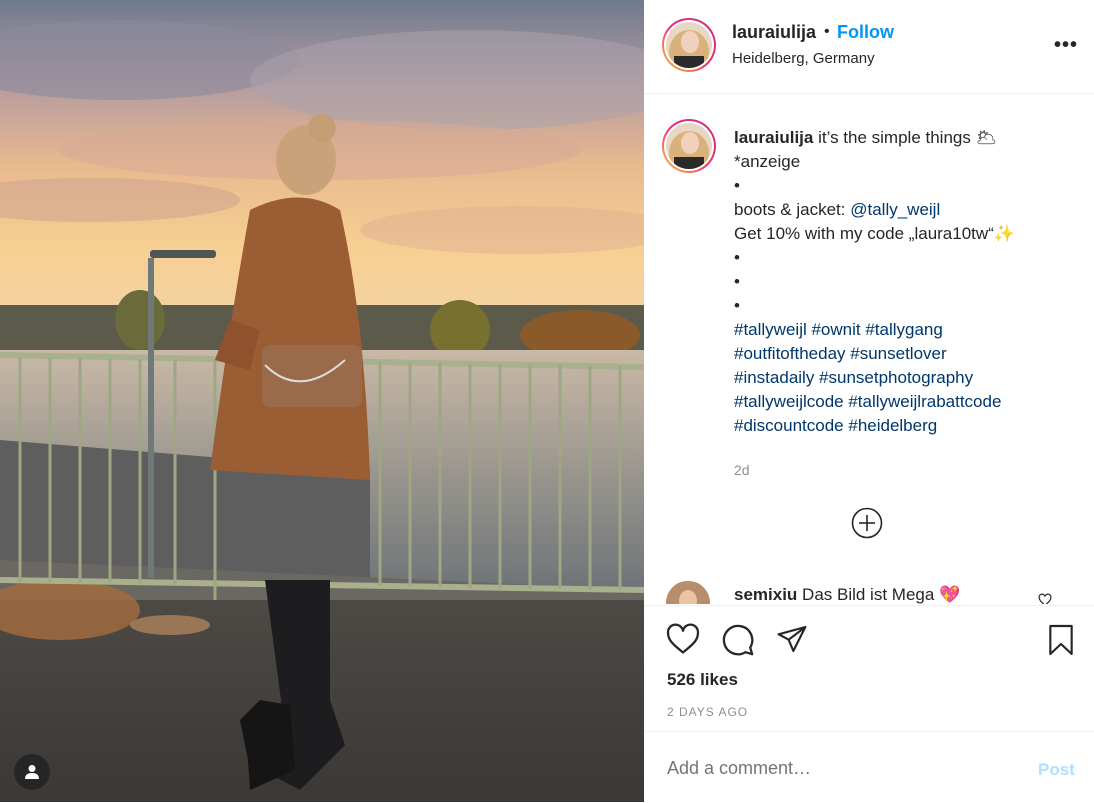 This screenshot has width=1094, height=803. I want to click on user-tag-button, so click(32, 772).